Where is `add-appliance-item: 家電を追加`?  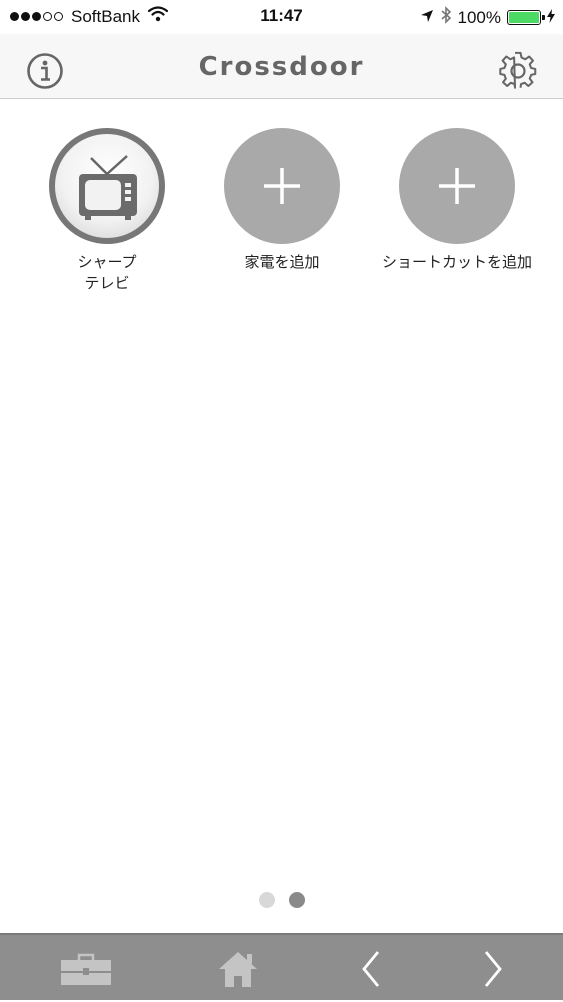
add-appliance-item: 家電を追加 is located at coordinates (282, 200).